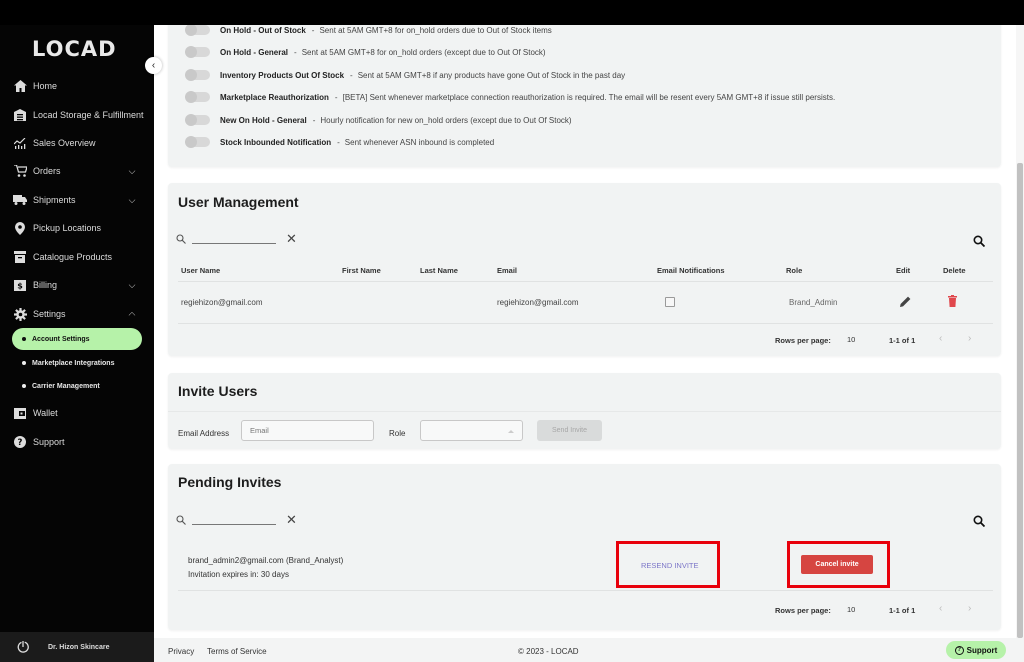  Describe the element at coordinates (20, 143) in the screenshot. I see `chart-icon` at that location.